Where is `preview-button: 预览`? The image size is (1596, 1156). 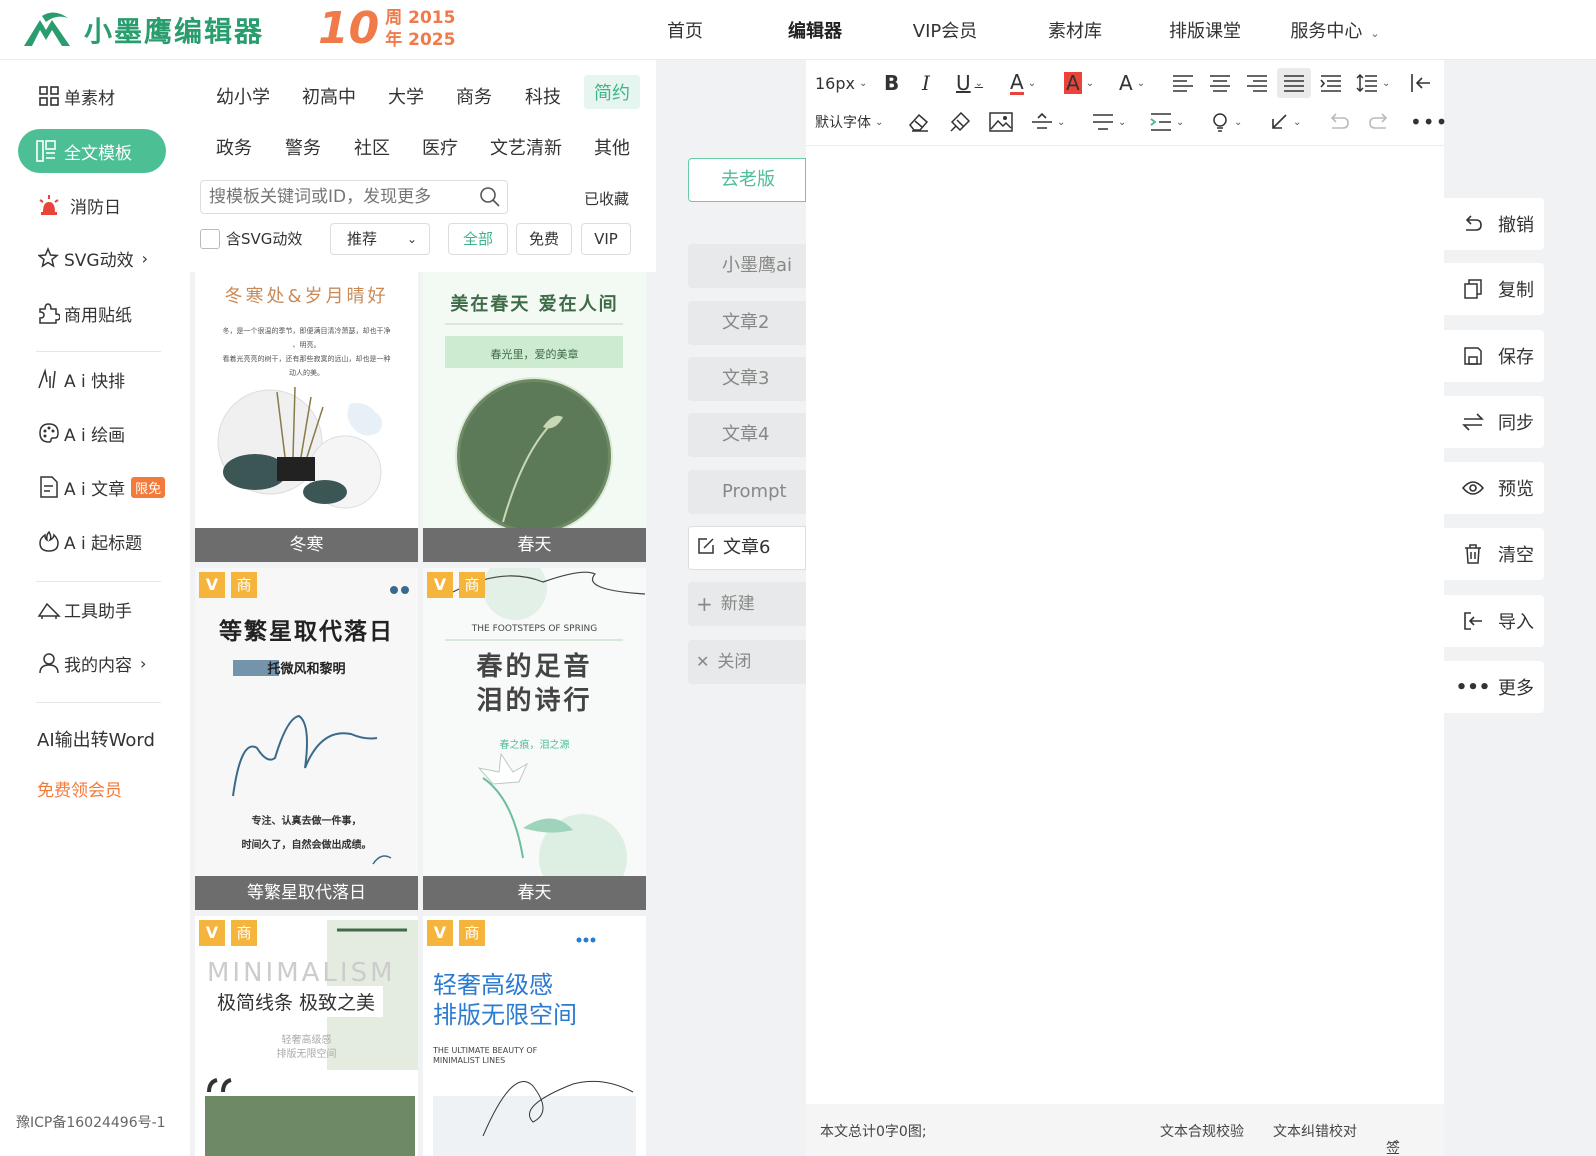 preview-button: 预览 is located at coordinates (1494, 488).